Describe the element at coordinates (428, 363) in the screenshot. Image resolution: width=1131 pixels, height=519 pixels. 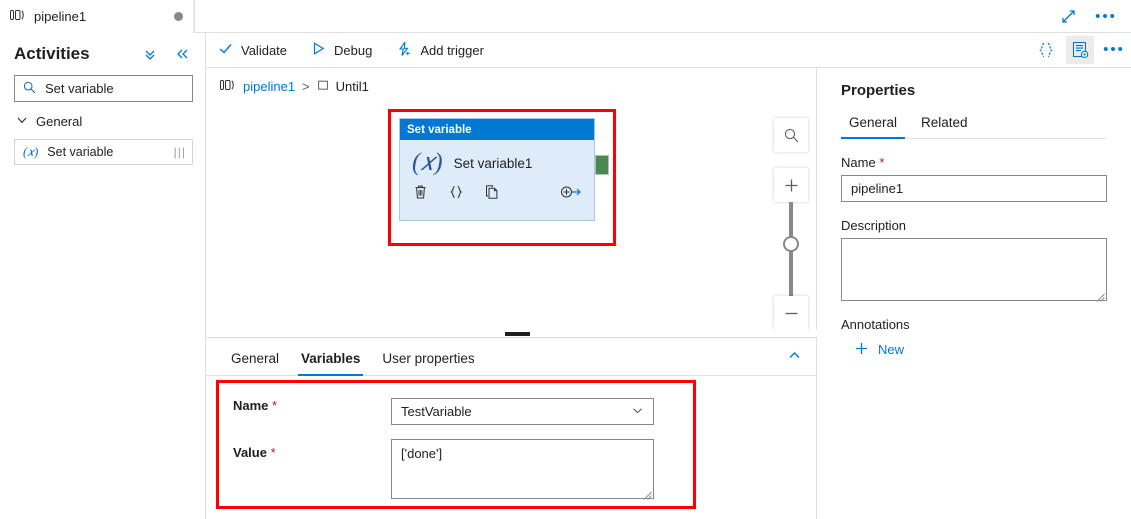
I see `tab-user-properties: User properties` at that location.